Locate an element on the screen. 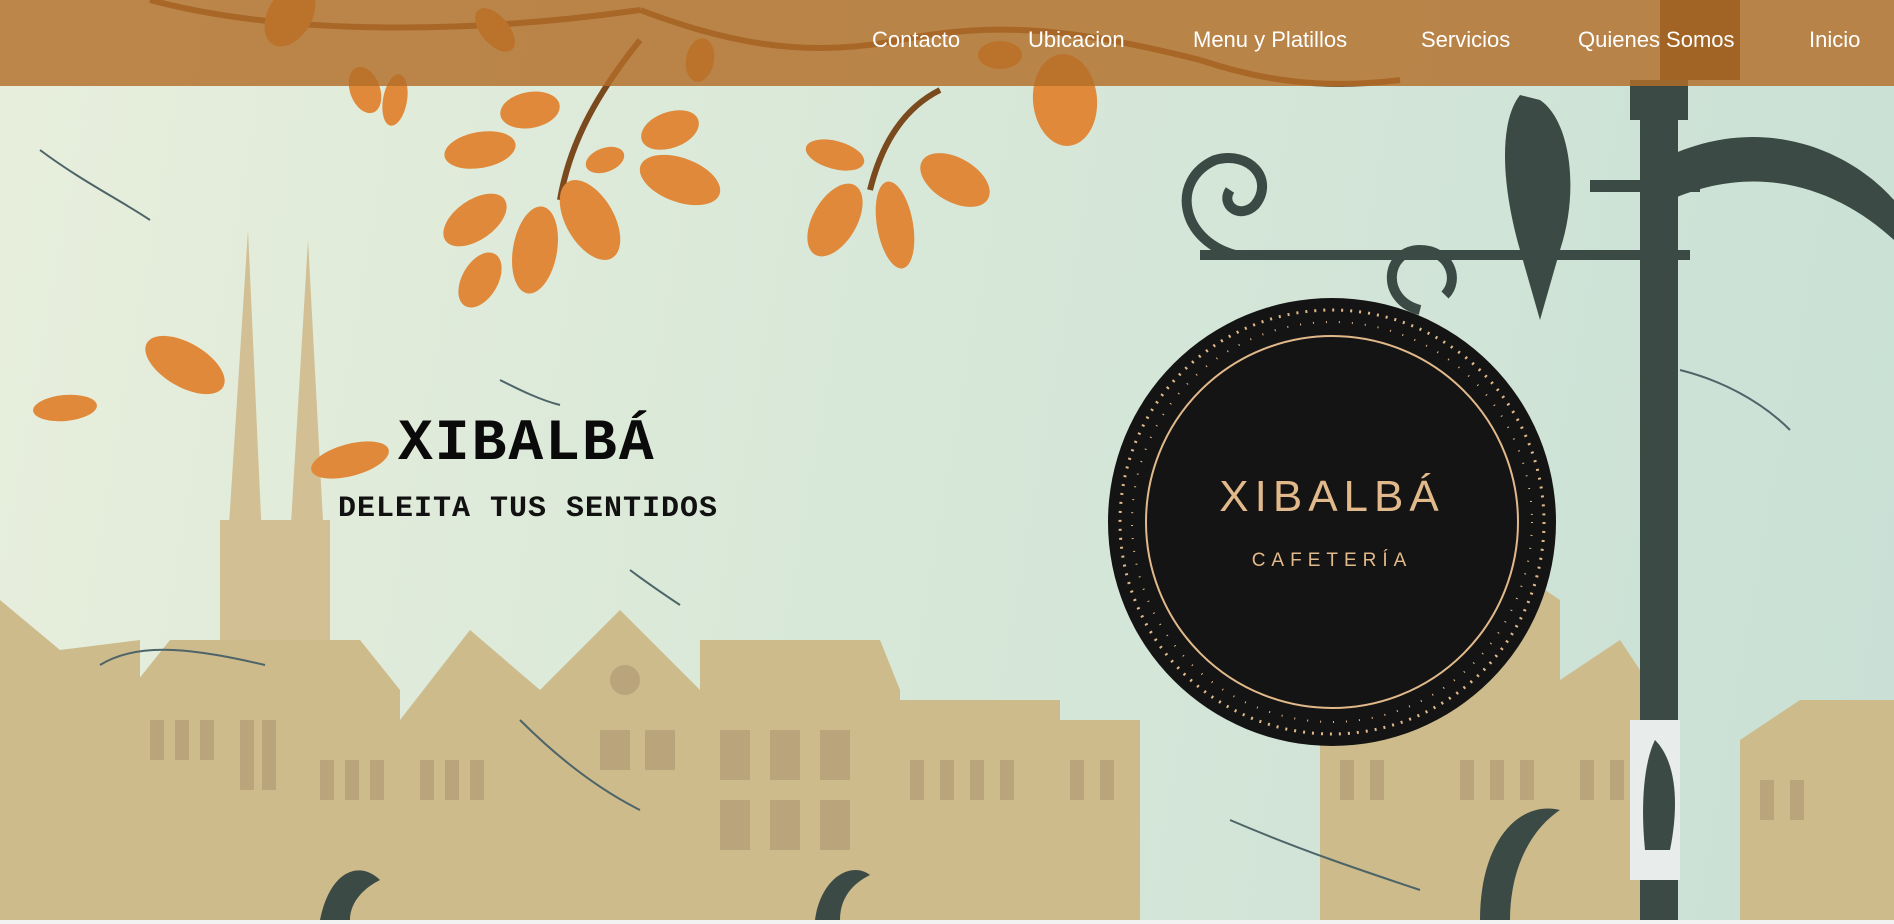 This screenshot has width=1894, height=924. hero-title: XIBALBÁ is located at coordinates (527, 444).